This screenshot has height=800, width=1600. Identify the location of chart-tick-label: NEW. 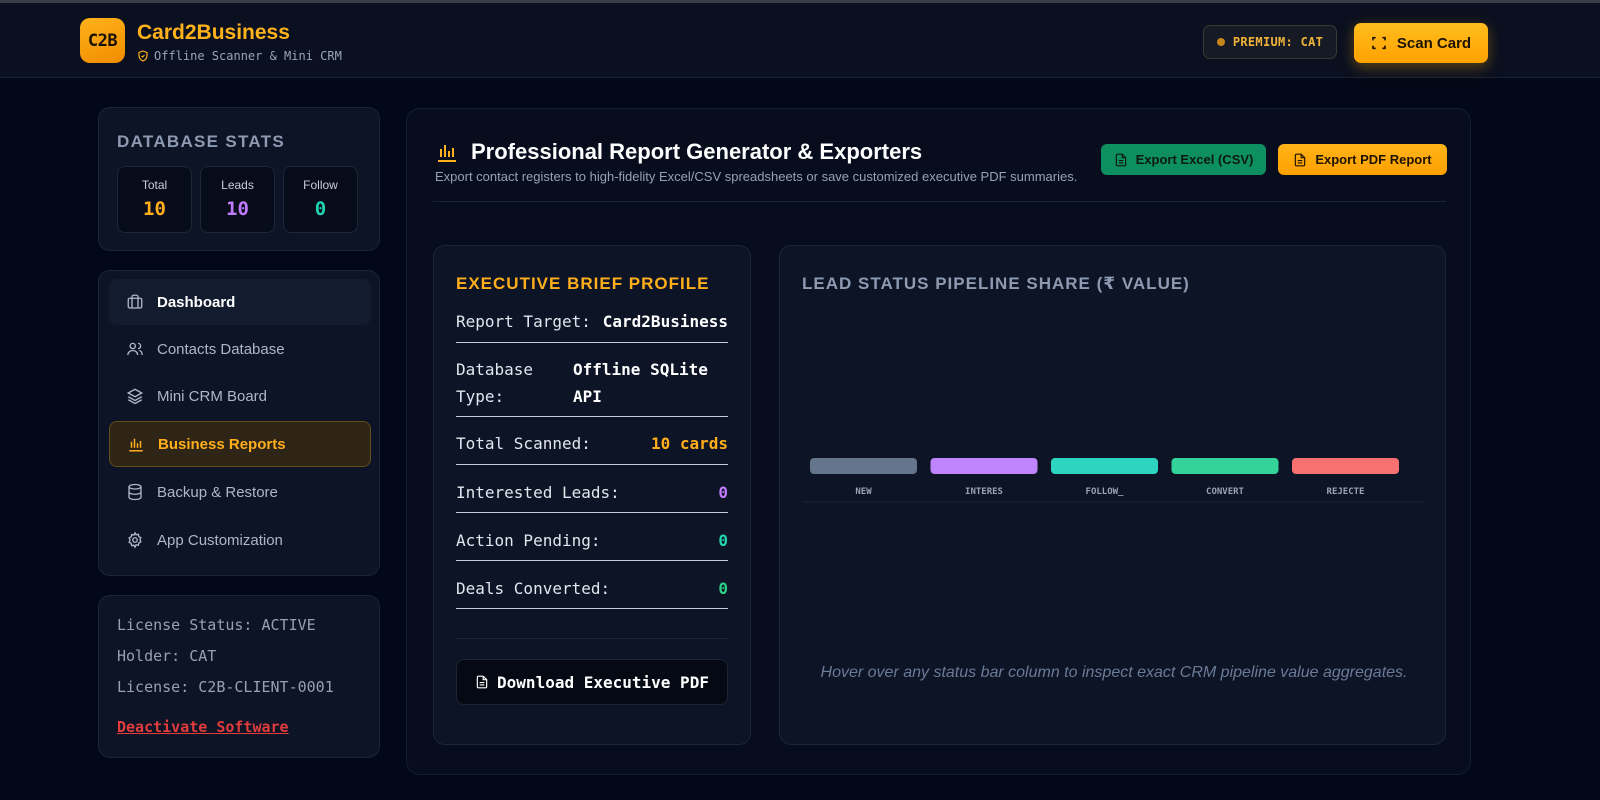
(863, 492).